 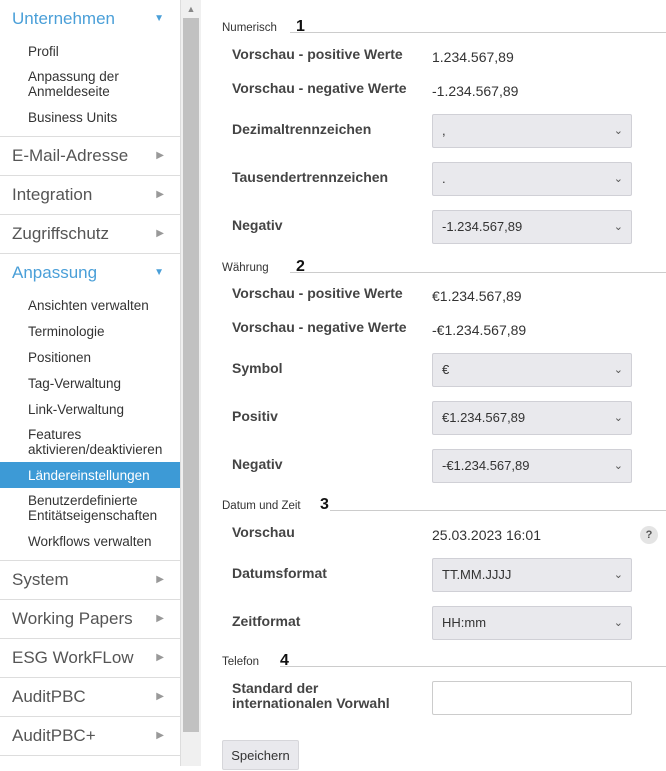 What do you see at coordinates (532, 623) in the screenshot?
I see `time-format-select: HH:mm ⌄` at bounding box center [532, 623].